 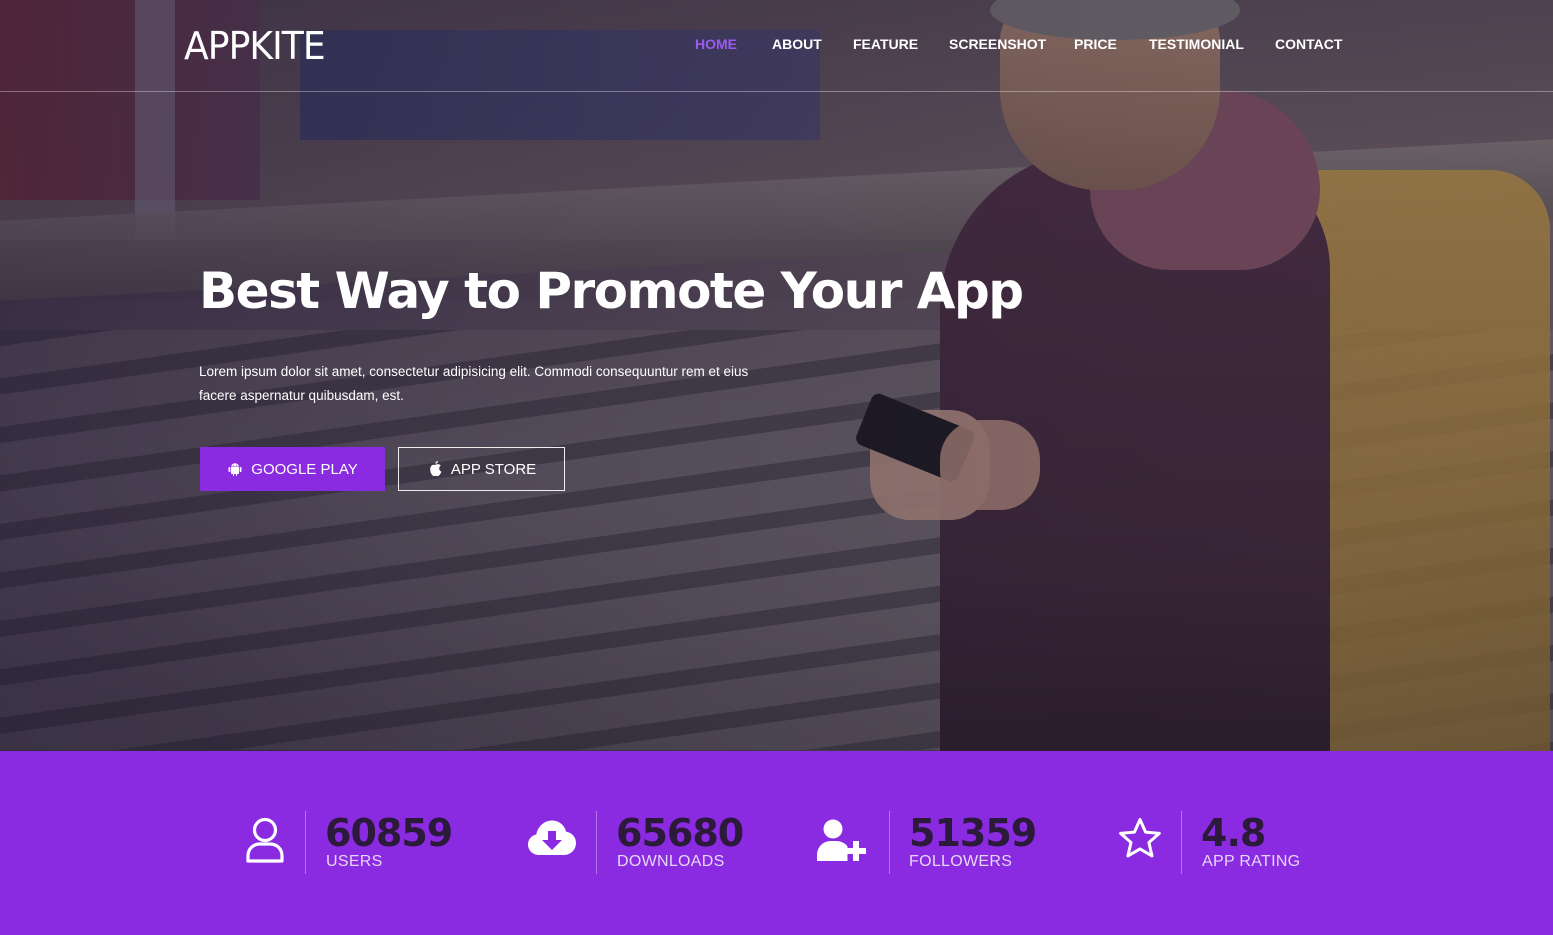 What do you see at coordinates (973, 833) in the screenshot?
I see `stat-value-followers: 51359` at bounding box center [973, 833].